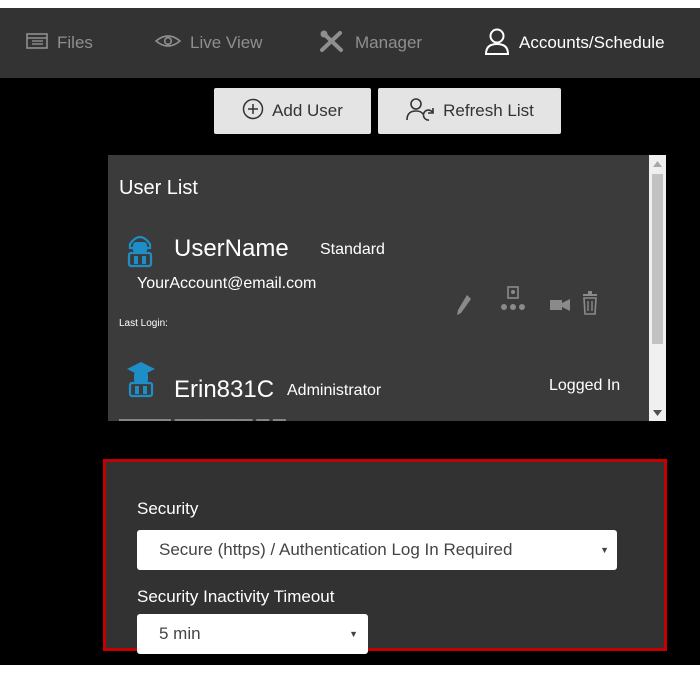  Describe the element at coordinates (202, 416) in the screenshot. I see `truncated-email-row: ▬▬▬▬ ▬▬▬▬▬▬ ▬ ▬` at that location.